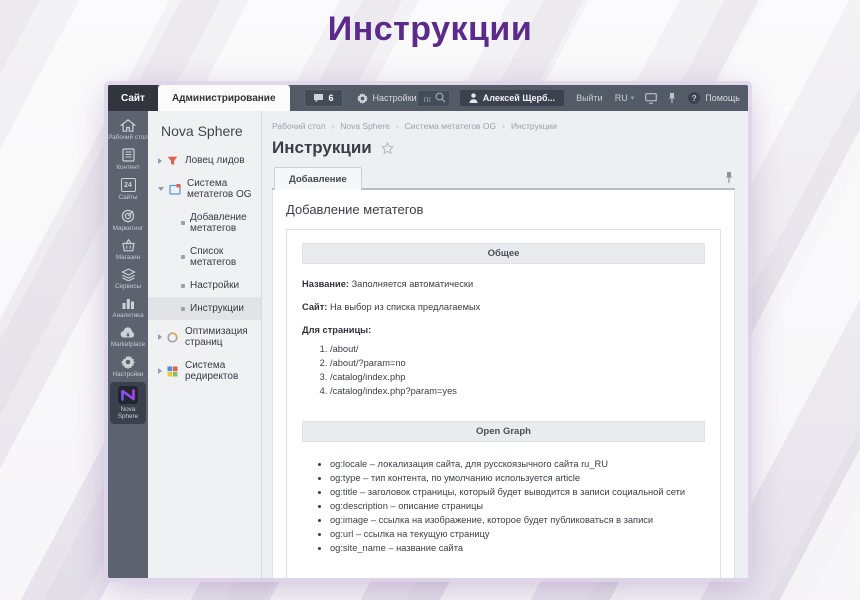  I want to click on sidebar-item-marketplace: Marketplace, so click(128, 337).